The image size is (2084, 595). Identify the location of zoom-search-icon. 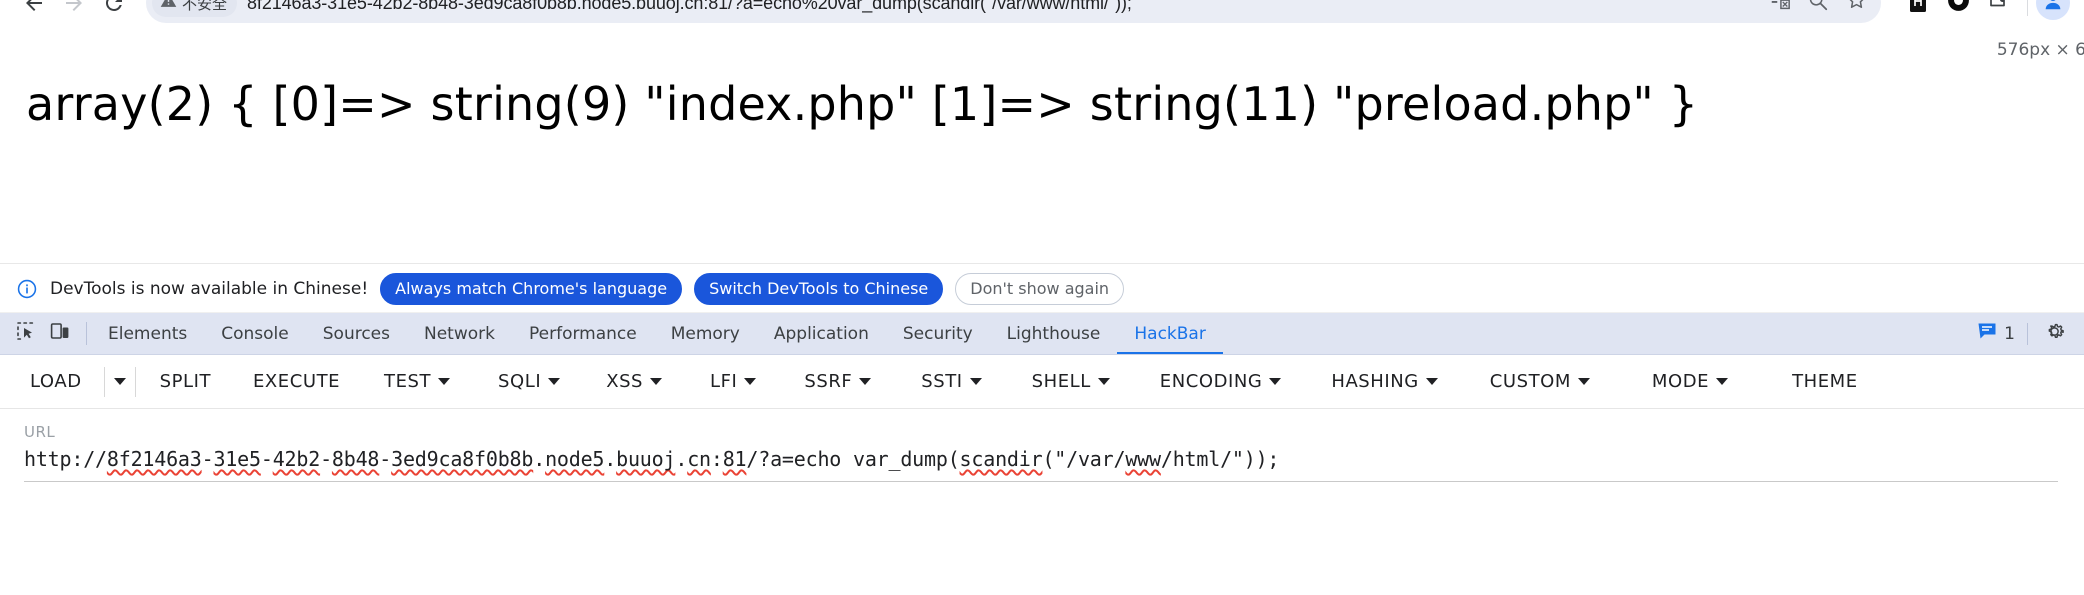
(1818, 8).